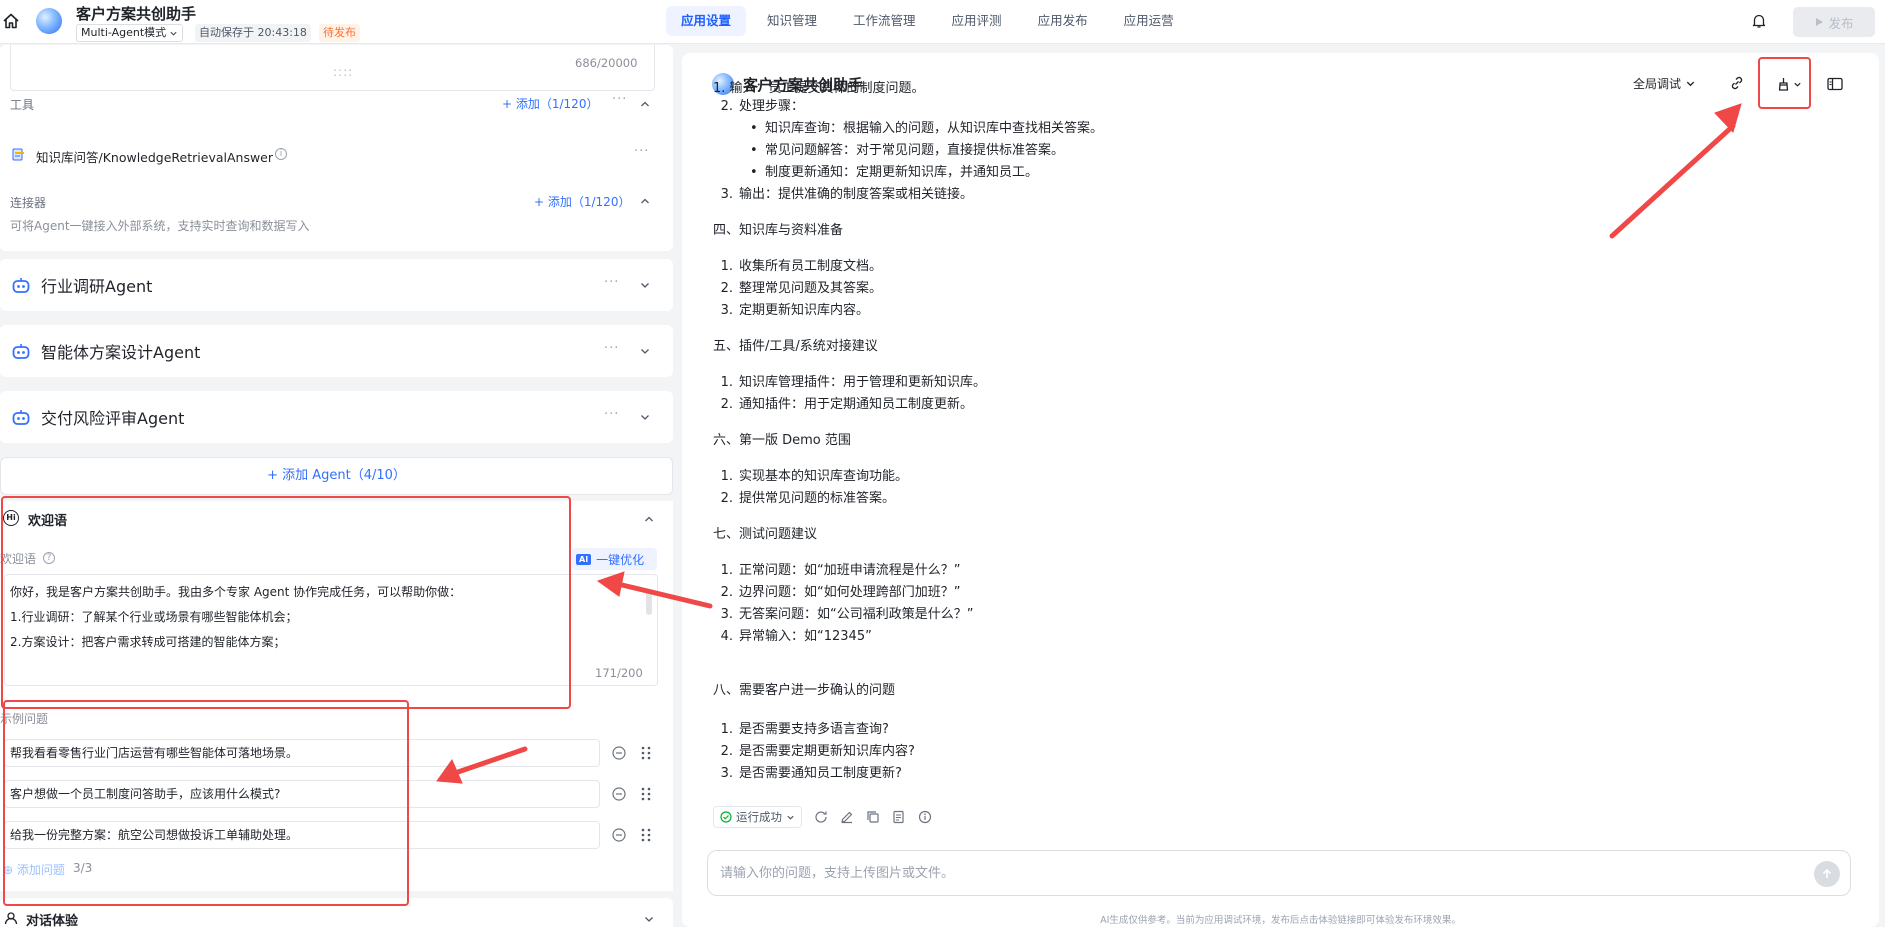 This screenshot has width=1885, height=927. I want to click on bullet-item: • 常见问题解答：对于常见问题，直接提供标准答案。, so click(907, 150).